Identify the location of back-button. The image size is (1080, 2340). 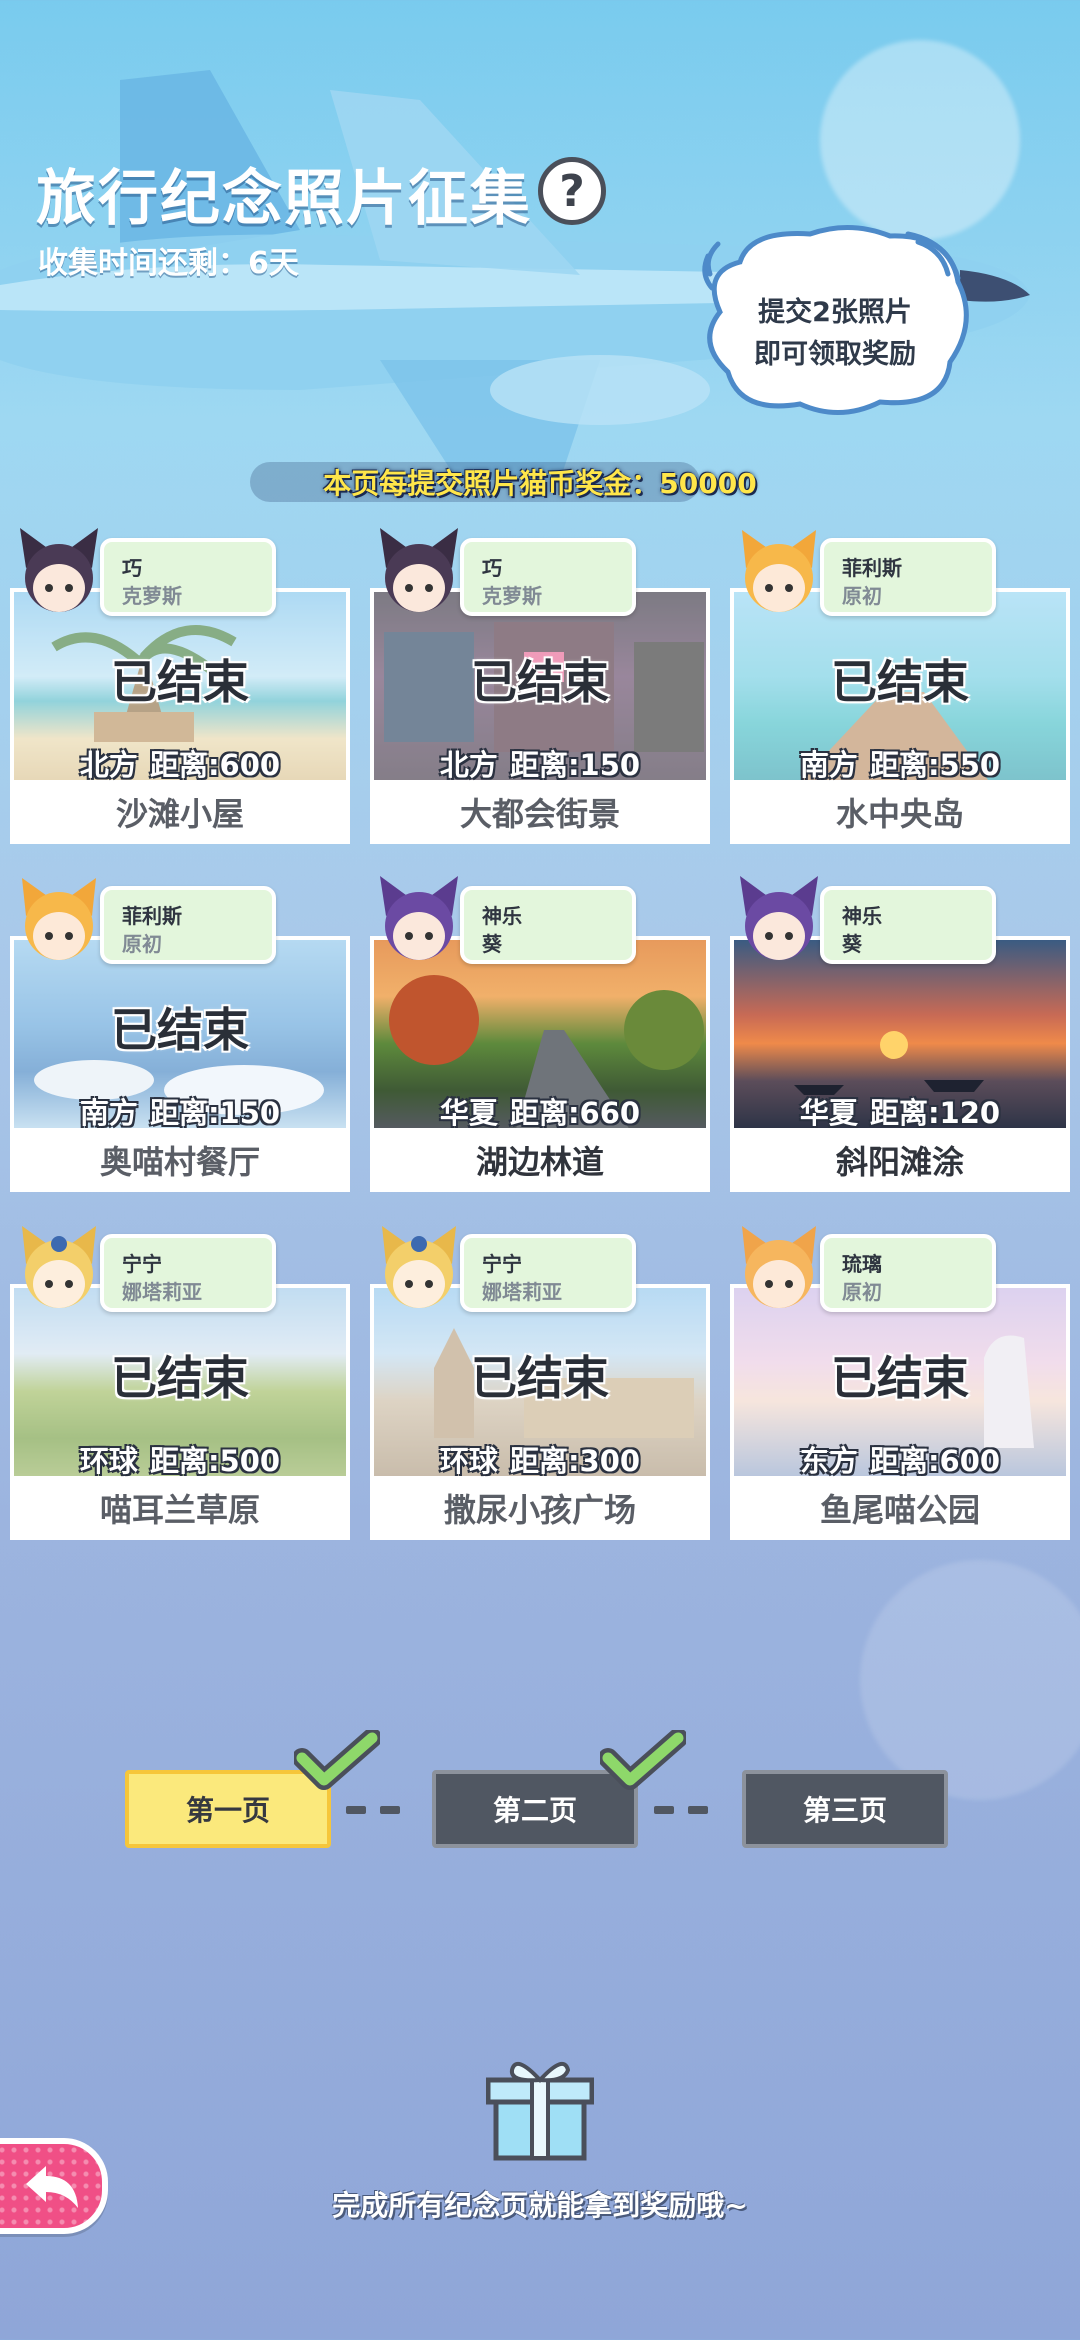
(54, 2186).